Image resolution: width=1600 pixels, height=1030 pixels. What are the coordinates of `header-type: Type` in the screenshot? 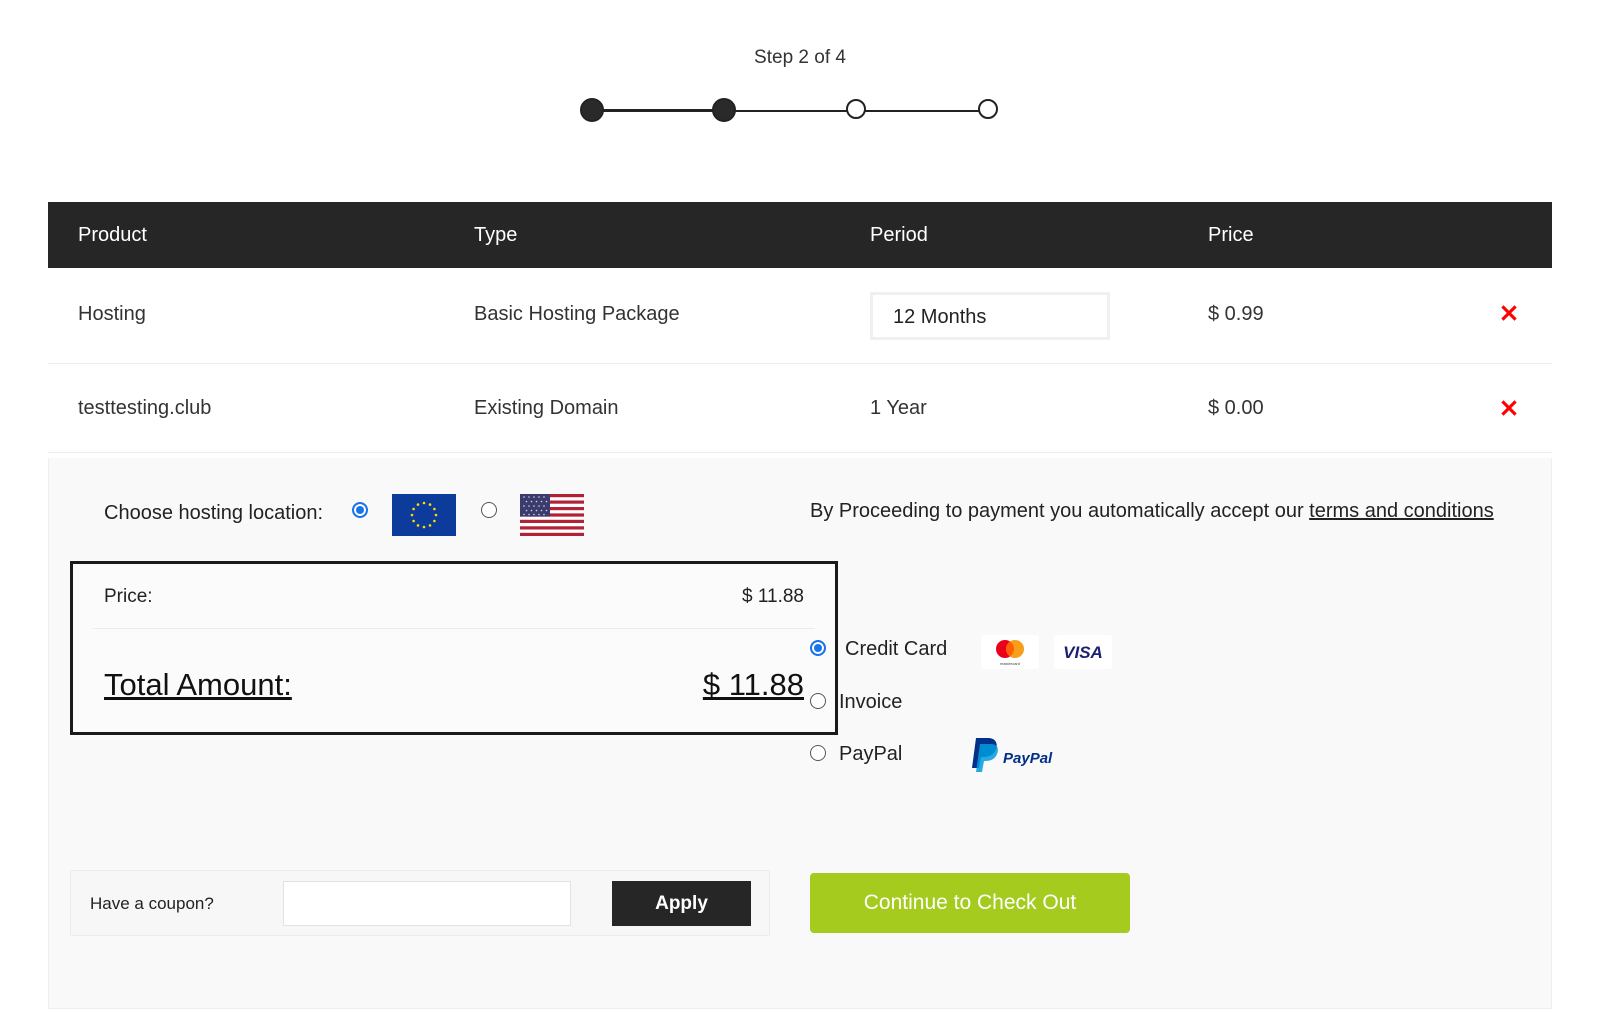 It's located at (496, 235).